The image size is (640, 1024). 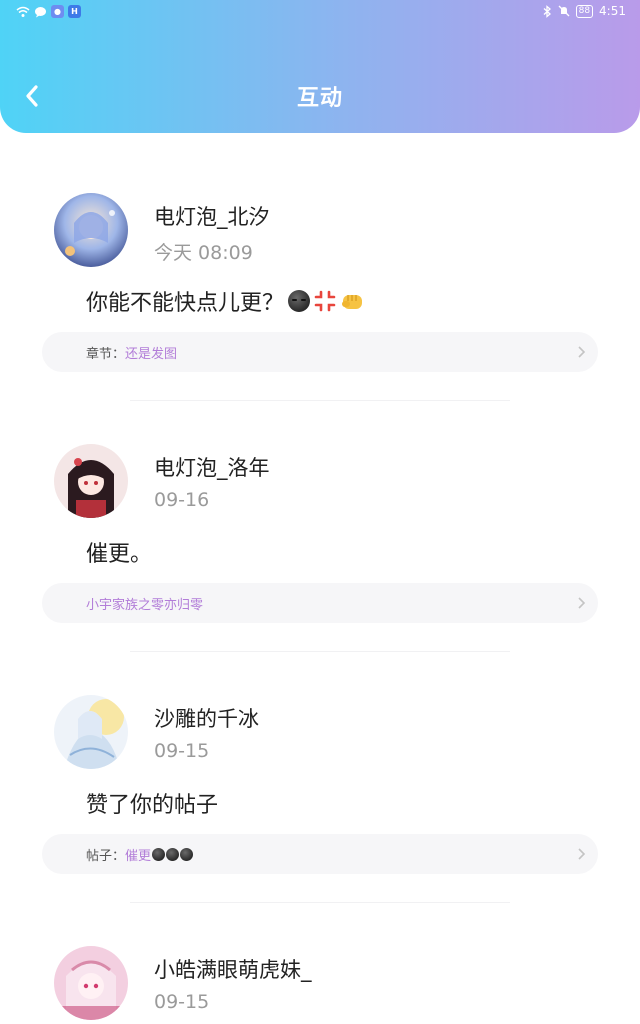 I want to click on battery-indicator: 88, so click(x=584, y=11).